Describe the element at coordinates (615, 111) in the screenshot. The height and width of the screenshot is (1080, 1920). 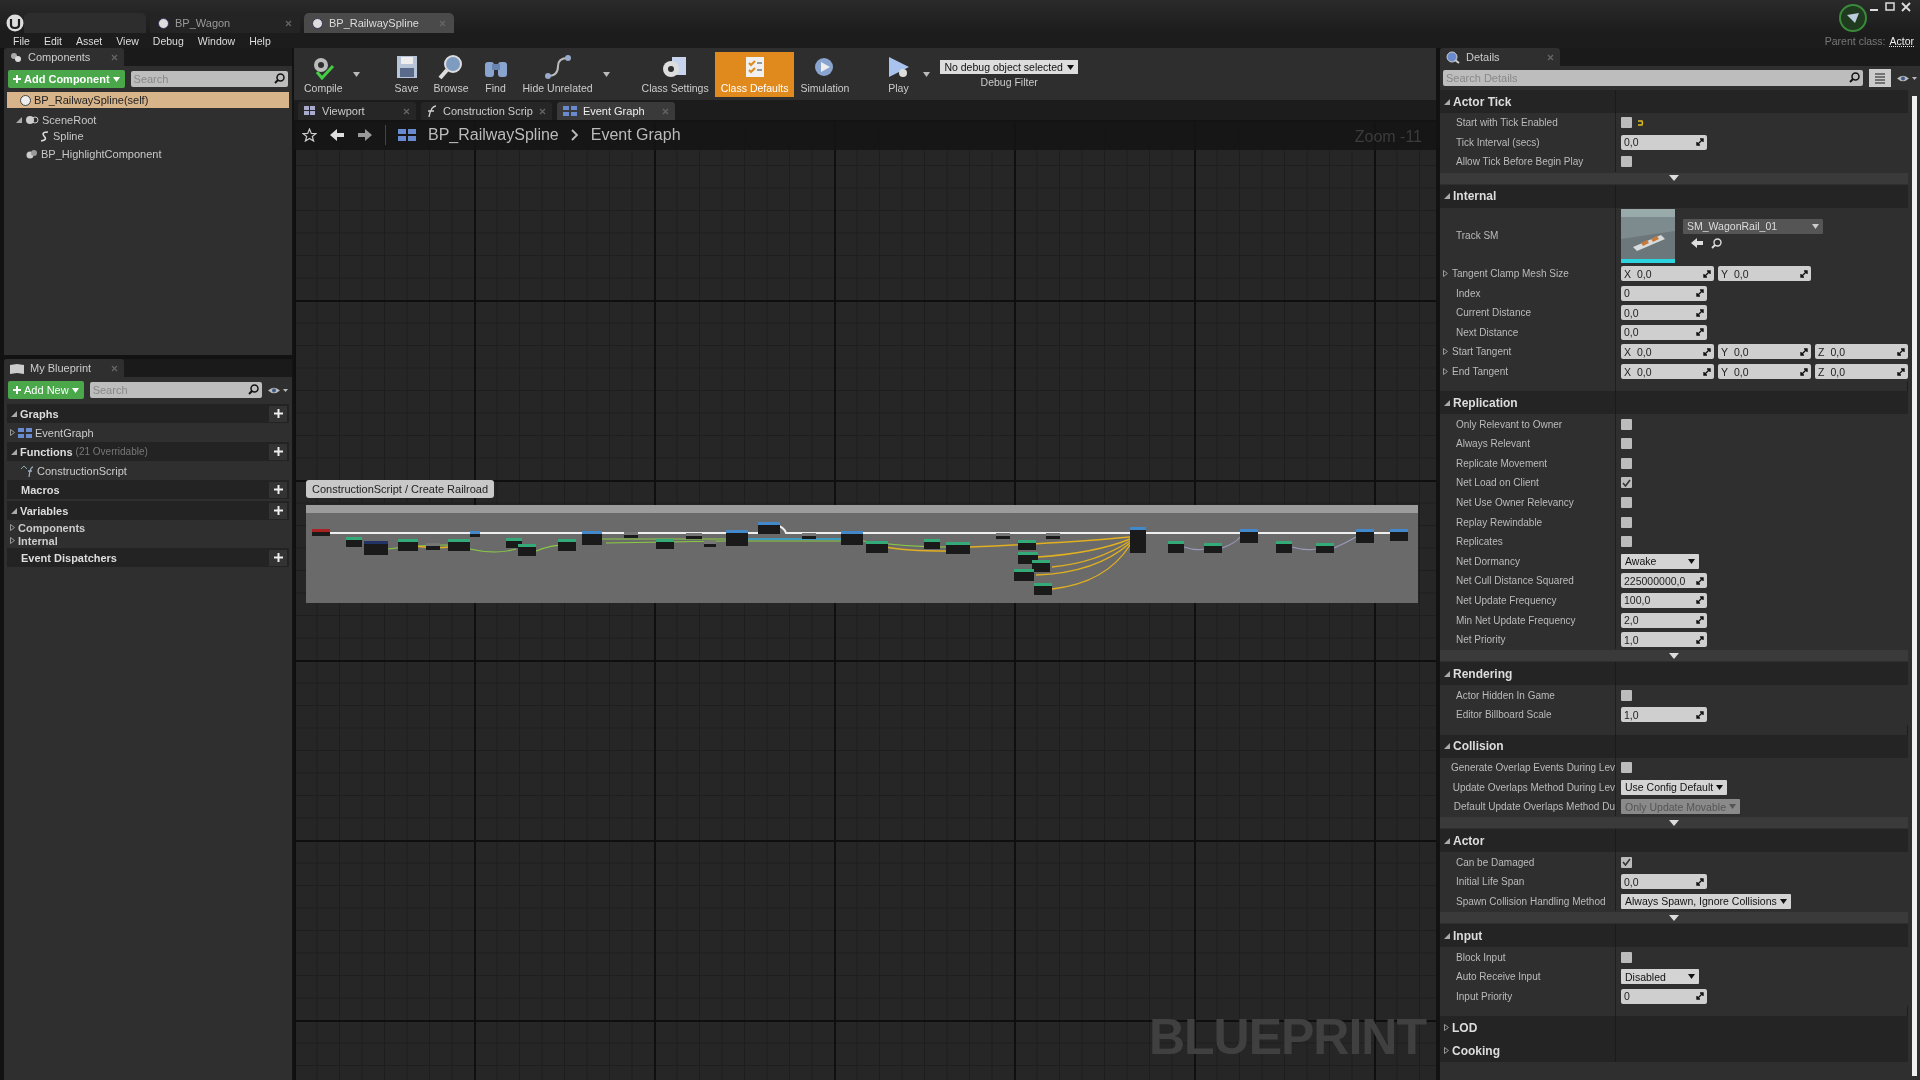
I see `editor-tab: Event Graph` at that location.